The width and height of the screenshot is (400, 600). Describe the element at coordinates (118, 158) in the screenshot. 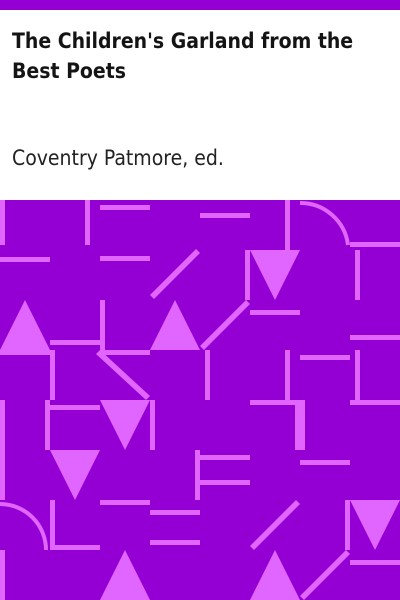

I see `book-author: Coventry Patmore, ed.` at that location.